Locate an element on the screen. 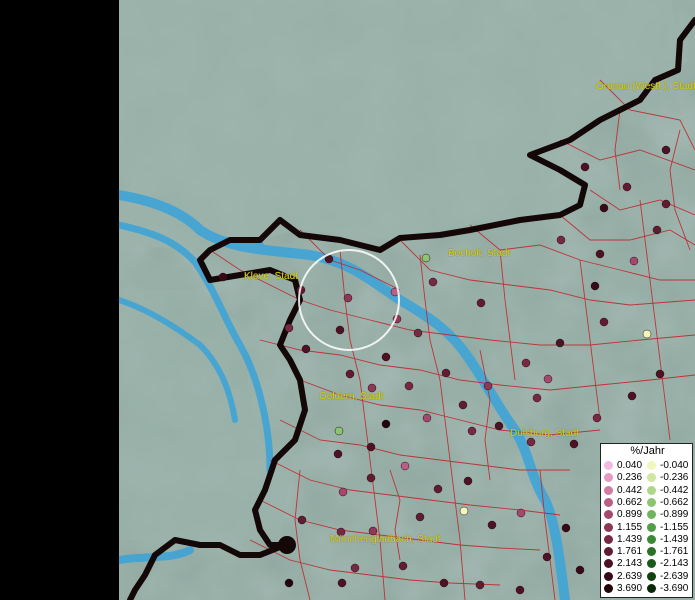 Image resolution: width=695 pixels, height=600 pixels. legend-row-positive: 0.442 is located at coordinates (623, 490).